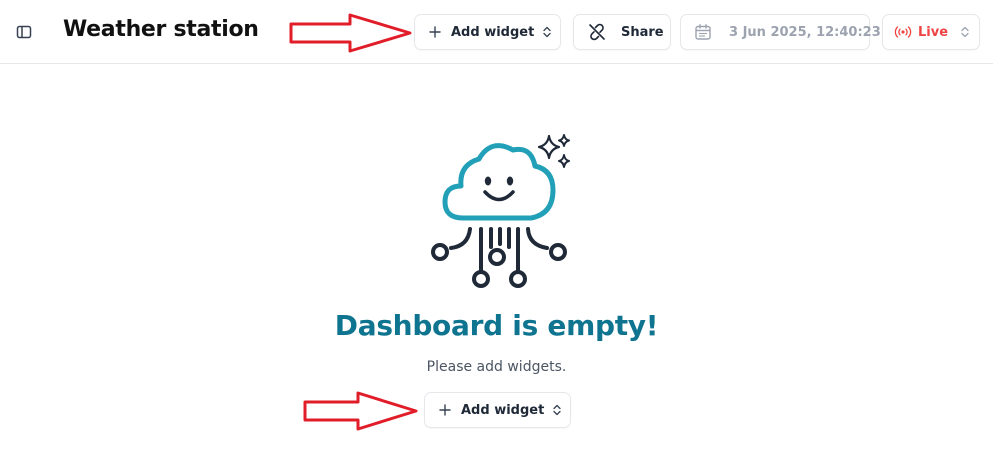  I want to click on datetime-value: 3 Jun 2025, 12:40:23, so click(805, 32).